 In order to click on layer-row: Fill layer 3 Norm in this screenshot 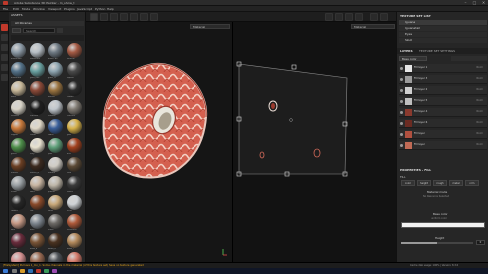, I will do `click(443, 79)`.